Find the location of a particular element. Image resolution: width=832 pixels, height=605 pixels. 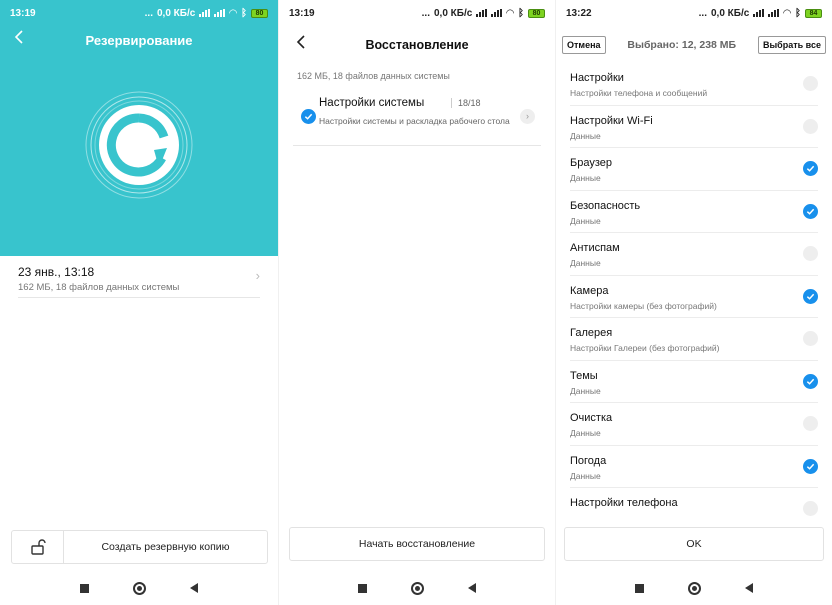

list-item: Погода Данные is located at coordinates (694, 467).